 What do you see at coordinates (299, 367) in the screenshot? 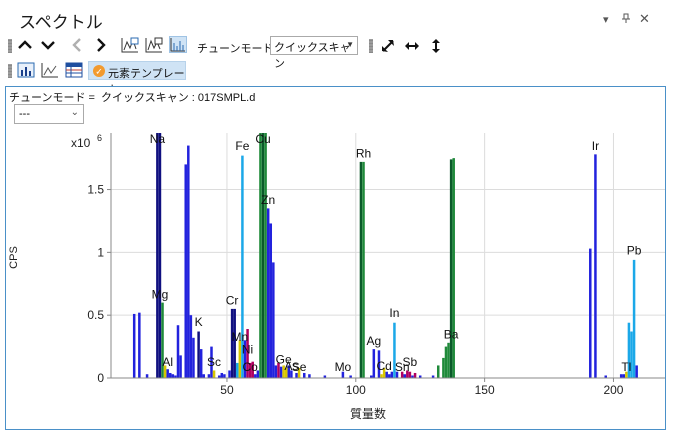
I see `element-label: Se` at bounding box center [299, 367].